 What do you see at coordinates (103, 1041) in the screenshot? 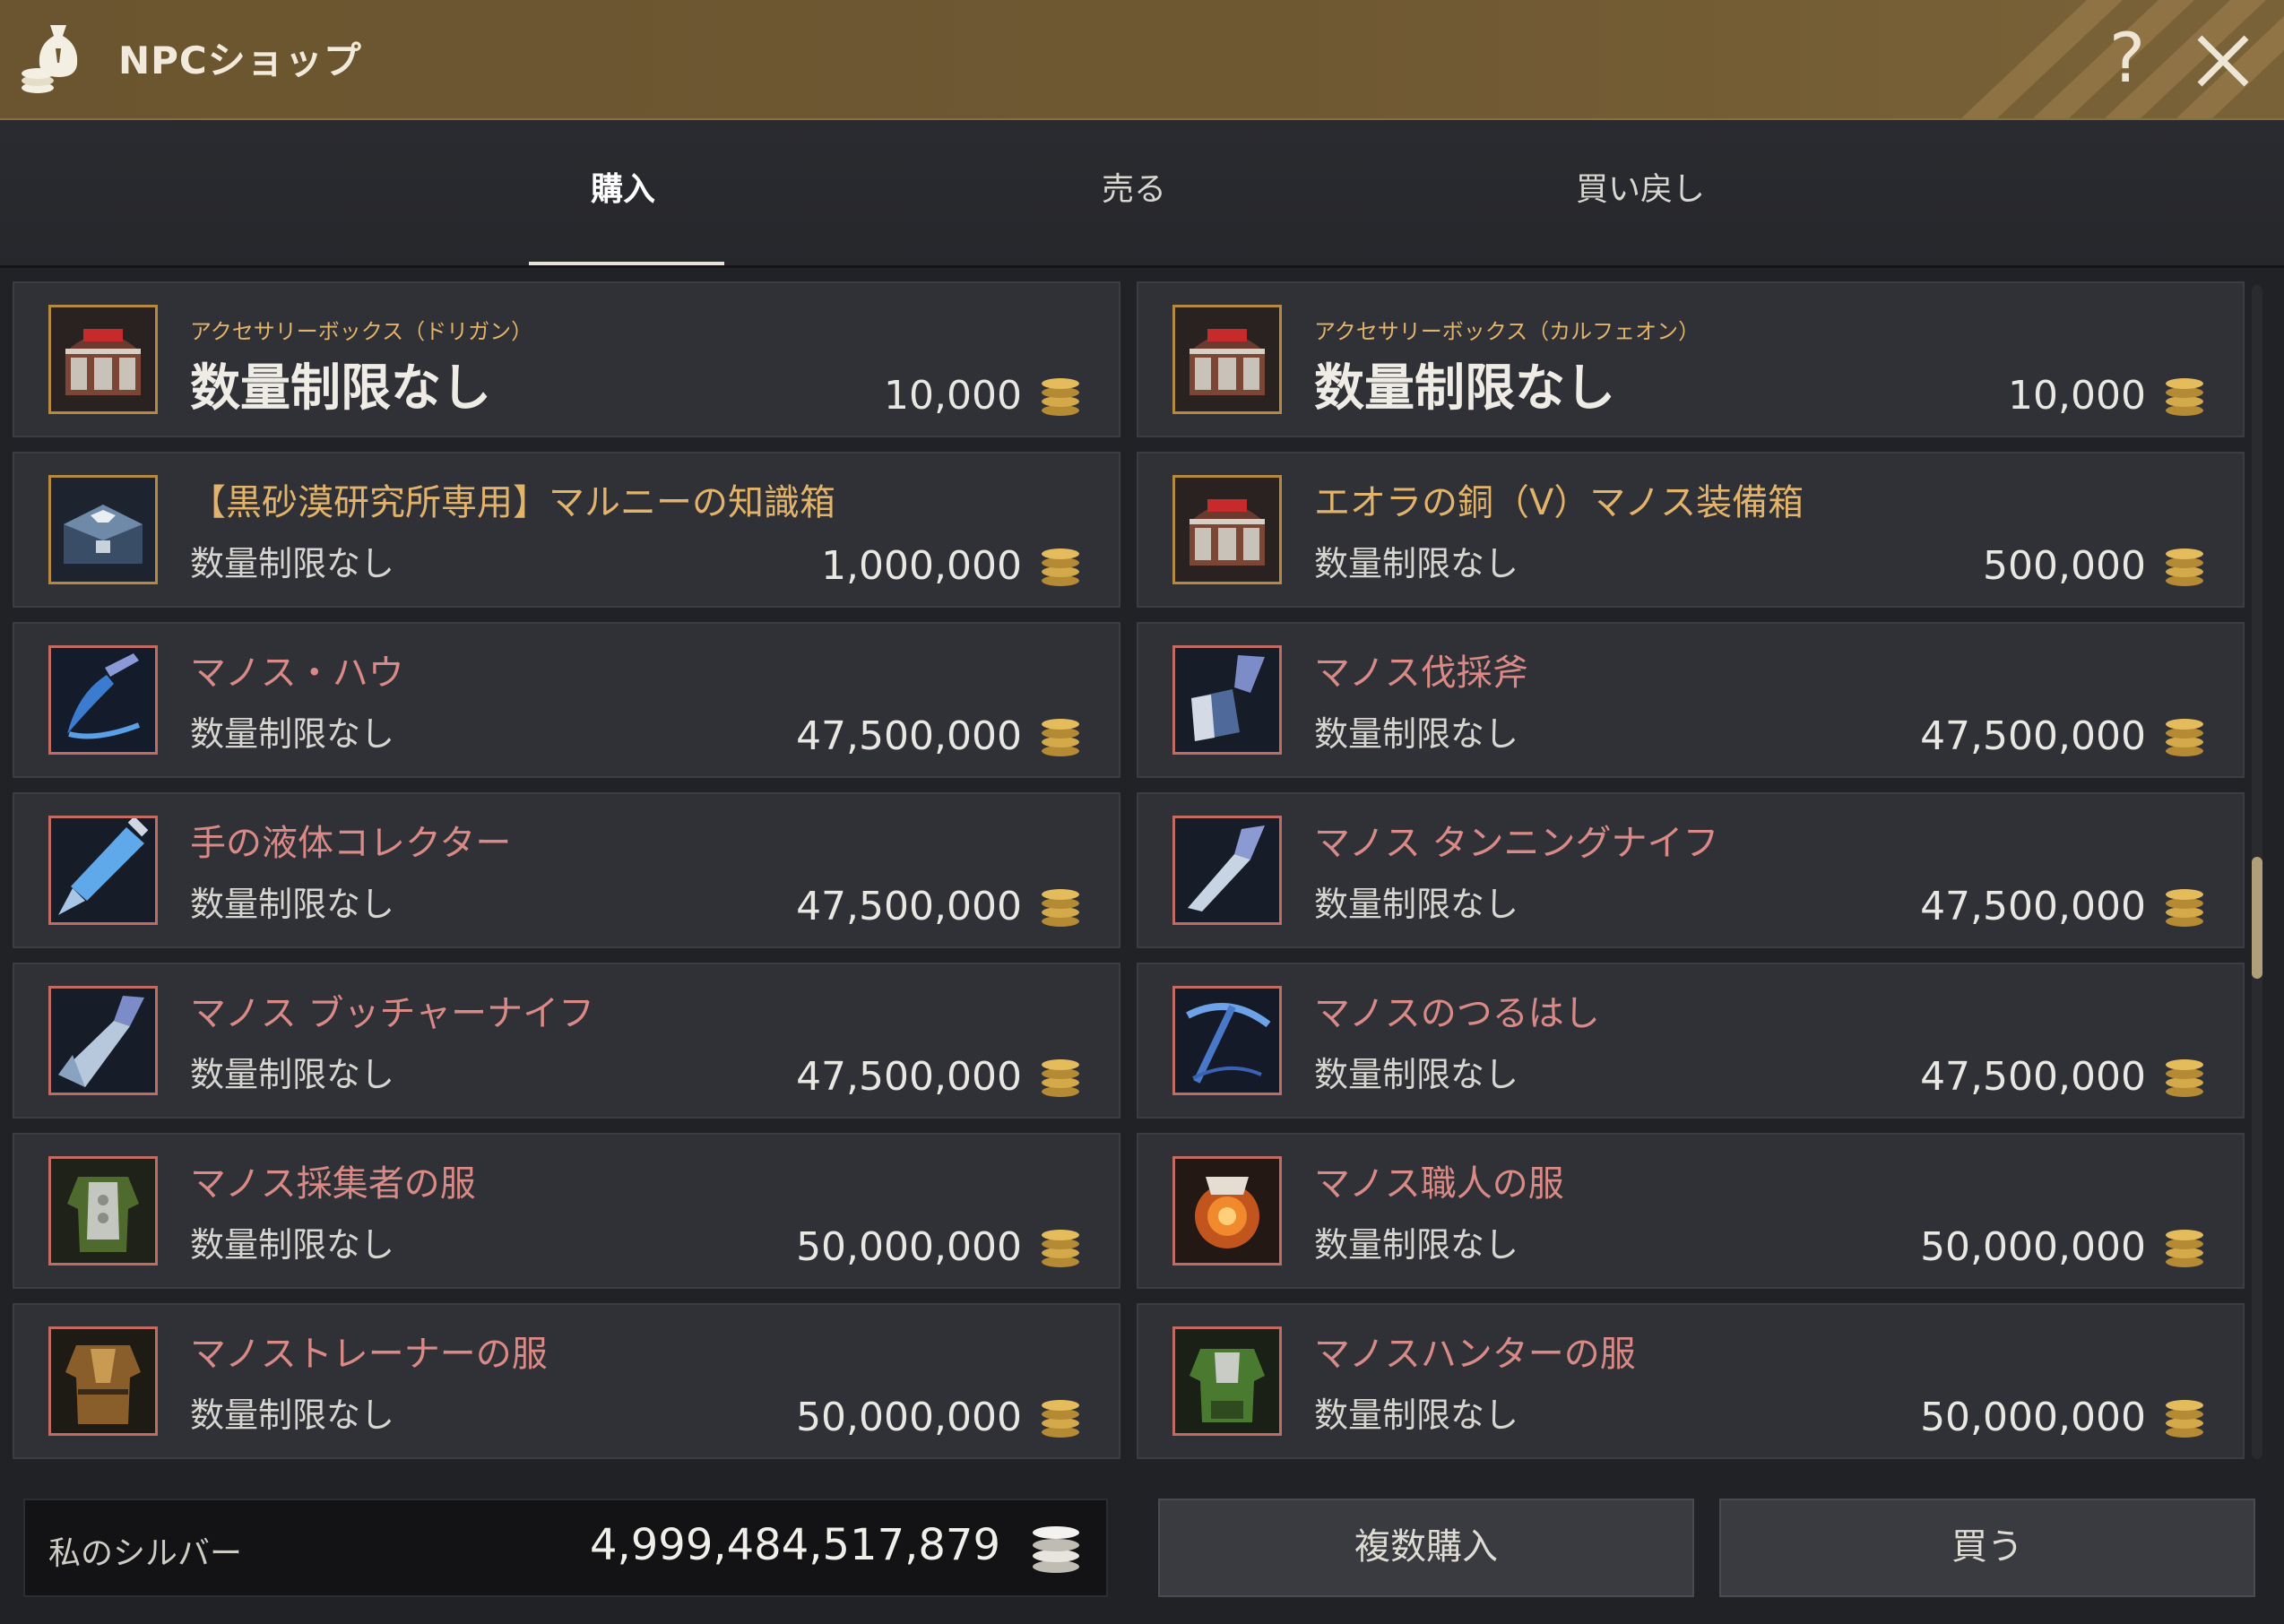
I see `butcher-knife-icon` at bounding box center [103, 1041].